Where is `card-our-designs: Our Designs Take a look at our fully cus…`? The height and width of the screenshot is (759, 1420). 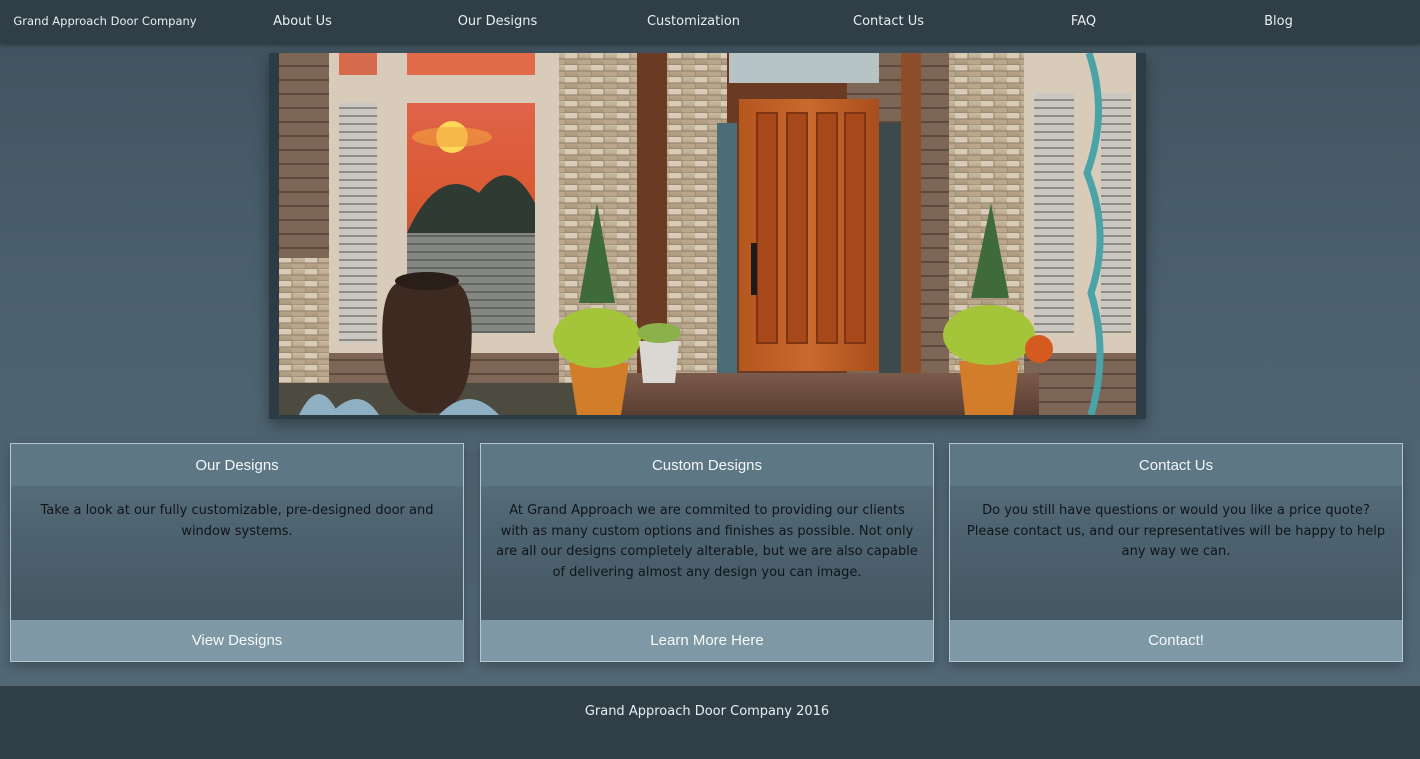
card-our-designs: Our Designs Take a look at our fully cus… is located at coordinates (237, 552).